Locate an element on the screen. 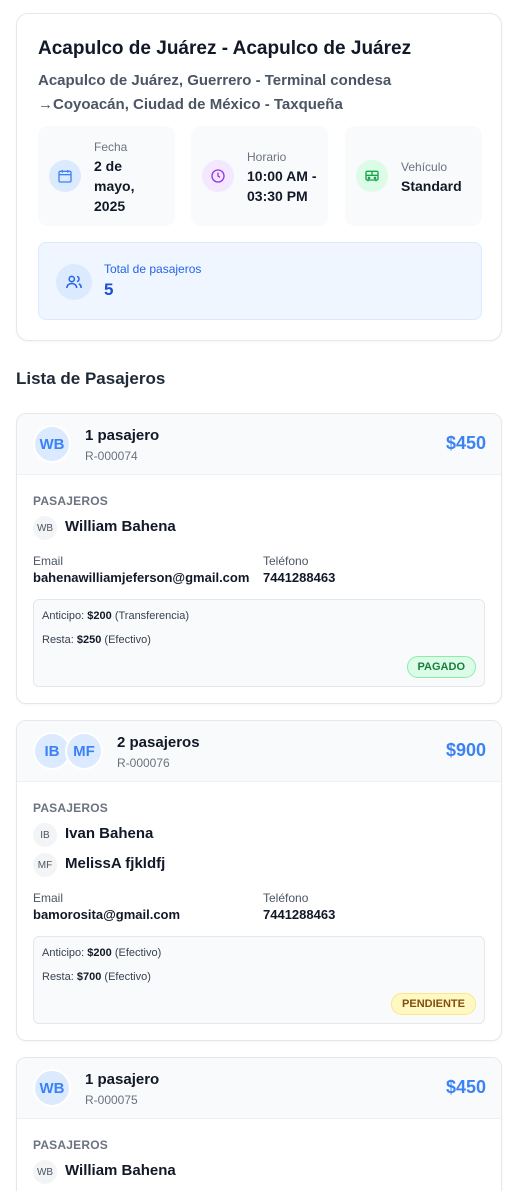 The image size is (522, 1191). total-passengers-value: 5 is located at coordinates (109, 289).